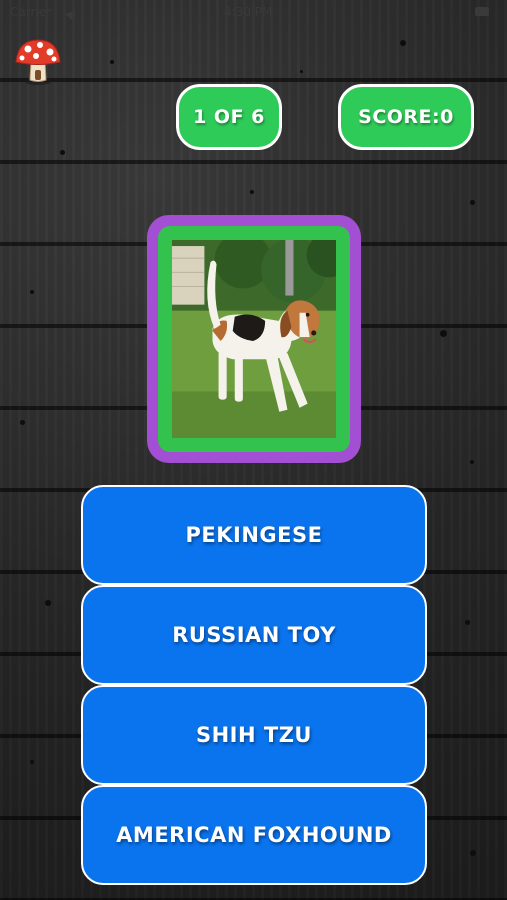 The image size is (507, 900). Describe the element at coordinates (31, 12) in the screenshot. I see `carrier-label: Carrier` at that location.